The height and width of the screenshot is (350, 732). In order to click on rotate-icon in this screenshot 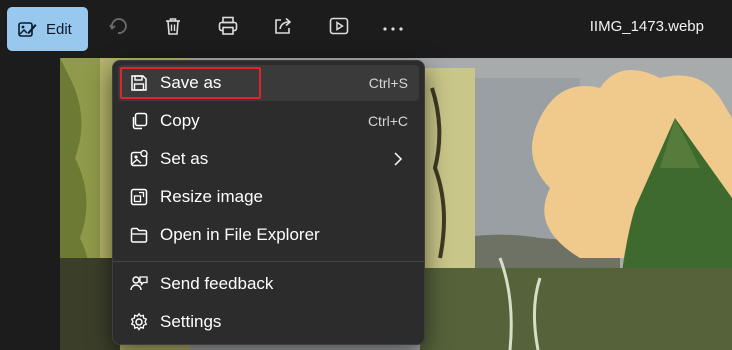, I will do `click(118, 26)`.